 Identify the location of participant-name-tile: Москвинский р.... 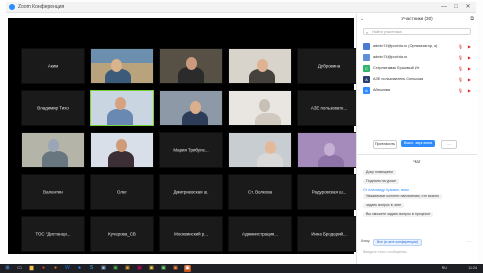
(191, 234).